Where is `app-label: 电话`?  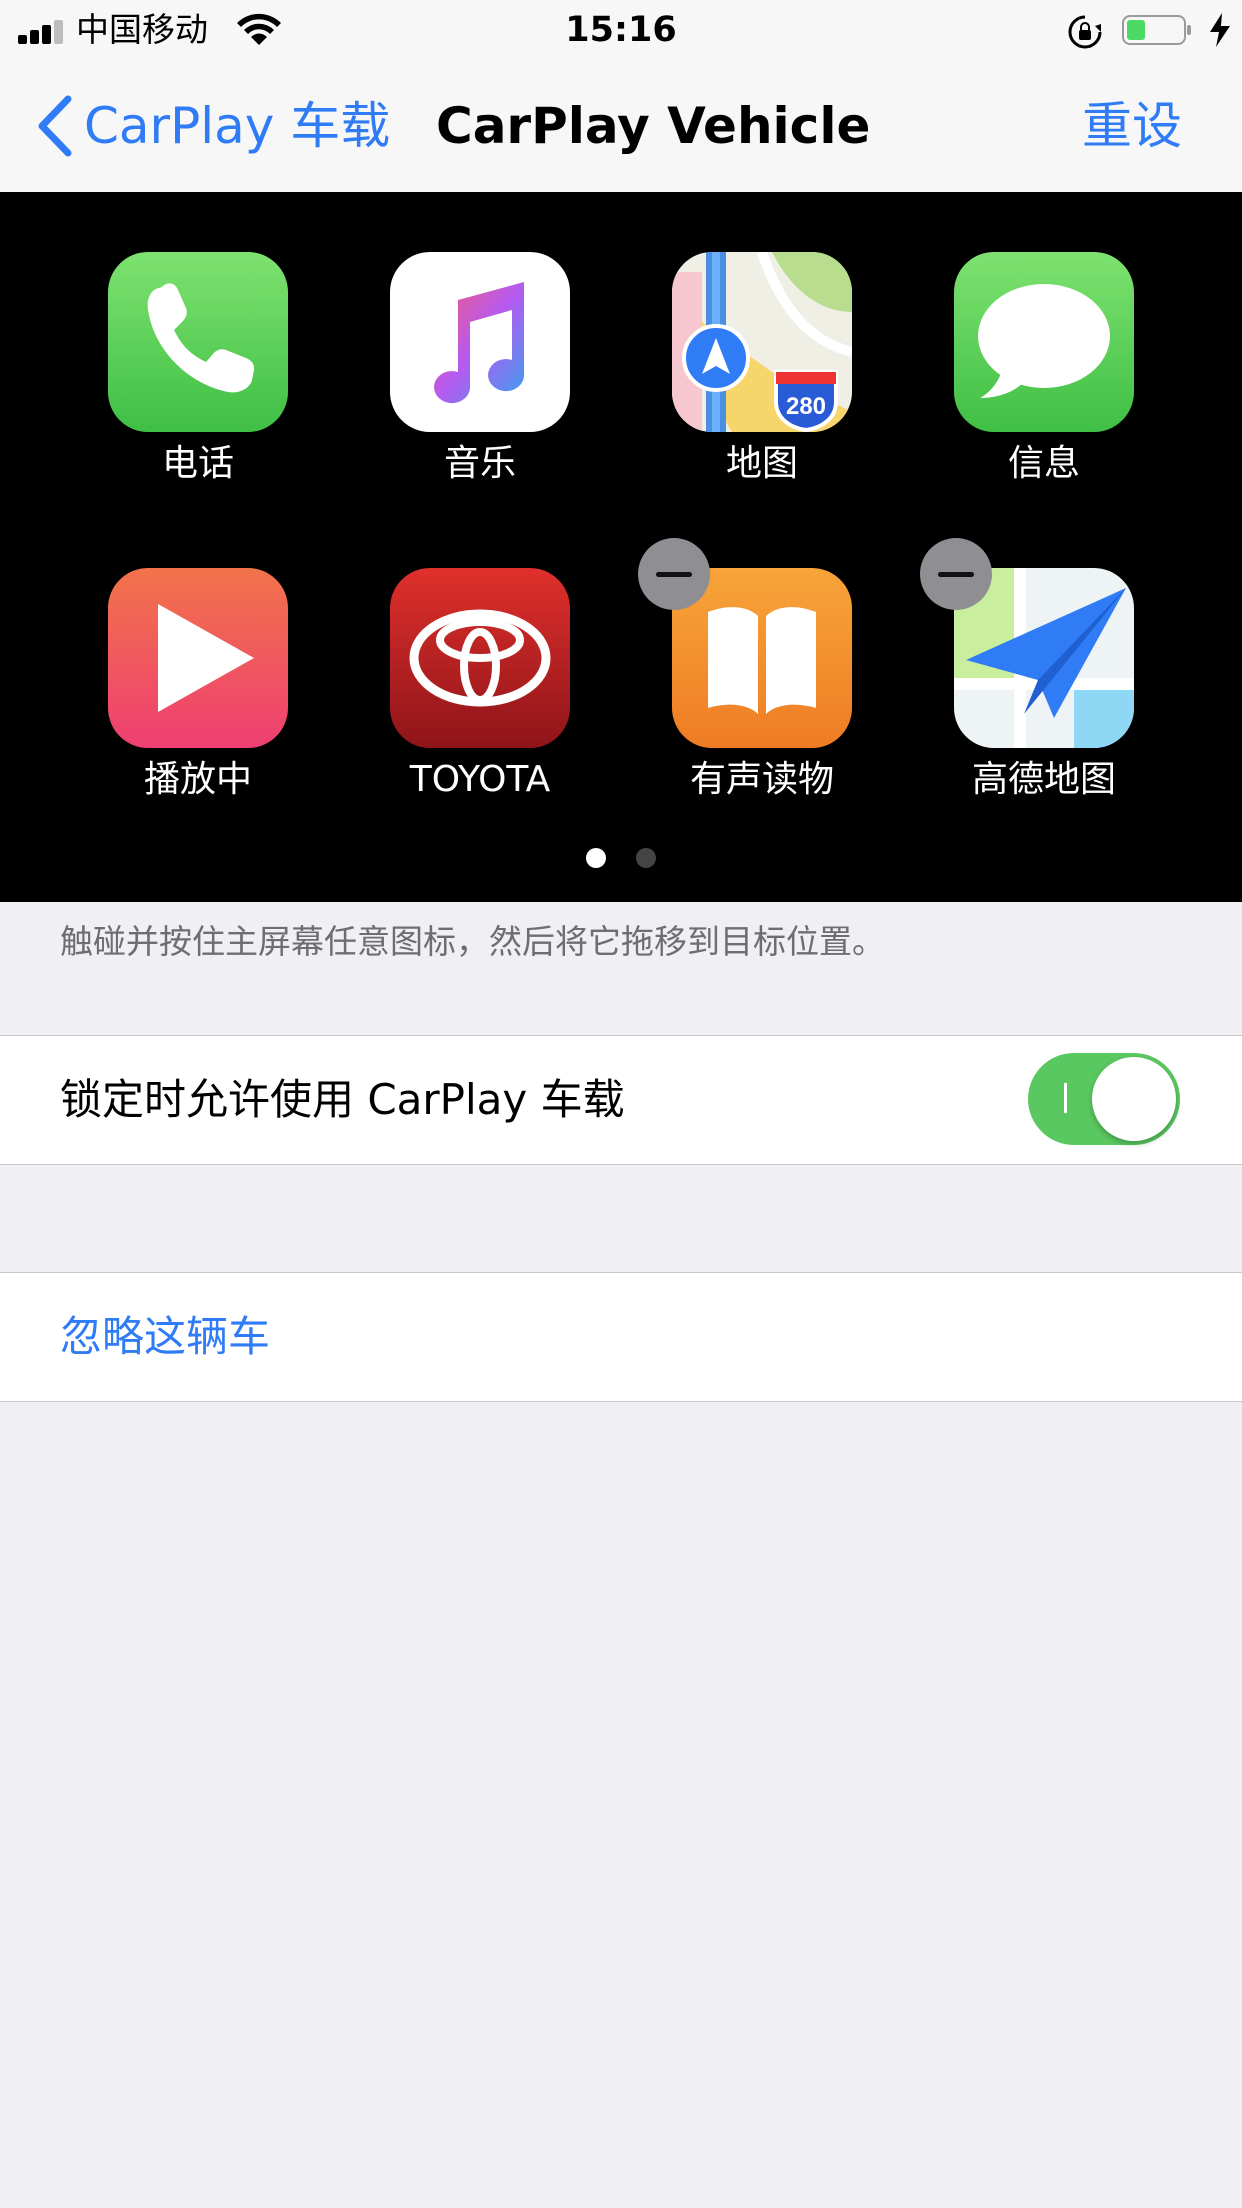 app-label: 电话 is located at coordinates (197, 463).